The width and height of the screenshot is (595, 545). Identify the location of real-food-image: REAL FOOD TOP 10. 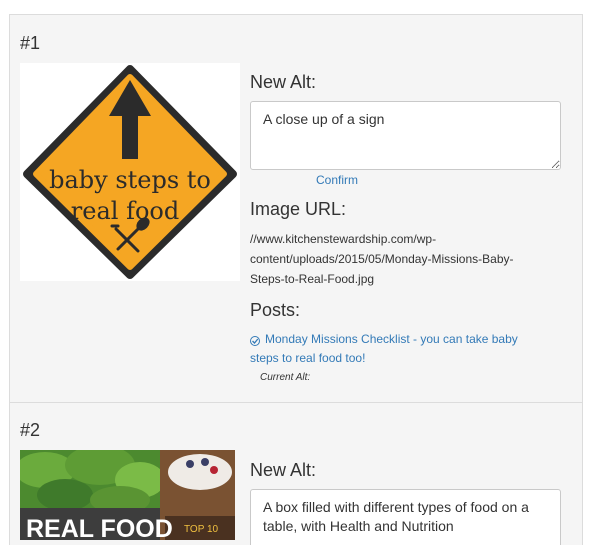
(127, 495).